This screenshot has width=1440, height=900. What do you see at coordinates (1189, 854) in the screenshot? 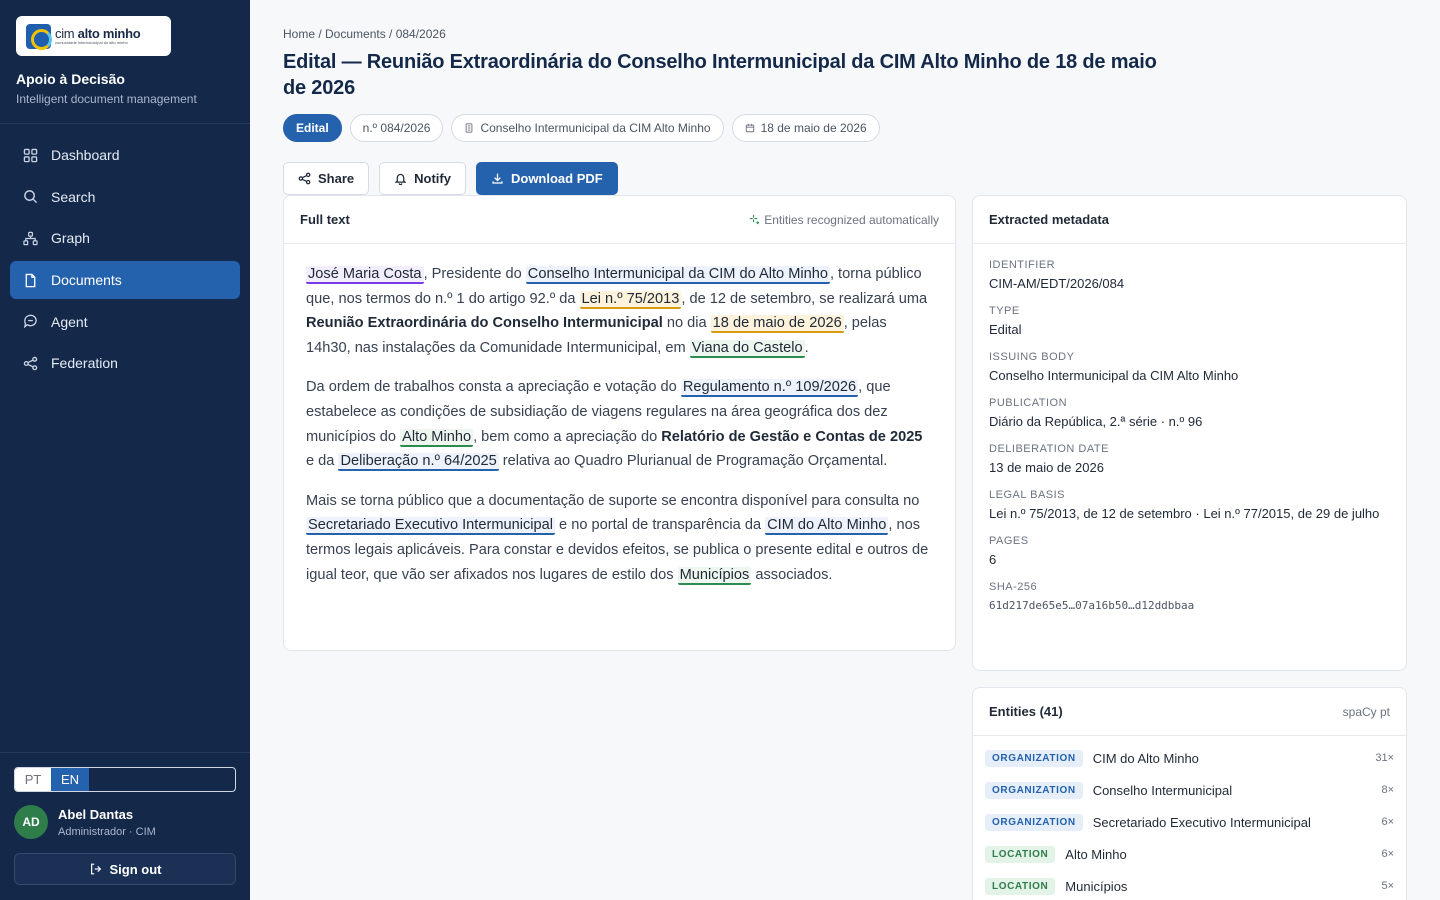
I see `list-item: LOCATION Alto Minho 6×` at bounding box center [1189, 854].